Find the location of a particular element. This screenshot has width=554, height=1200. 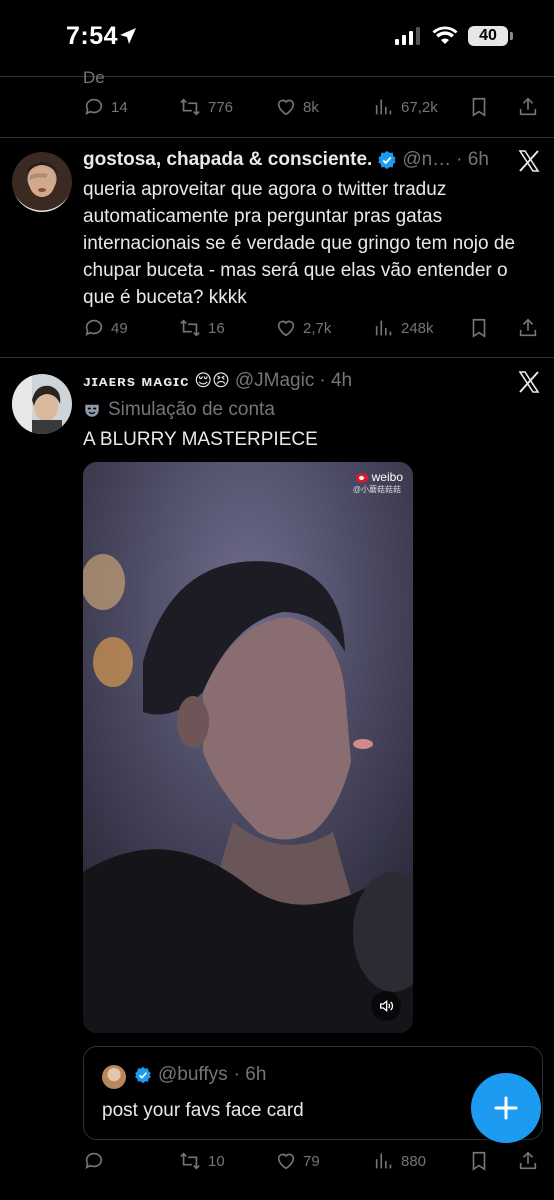

account-label-text: Simulação de conta is located at coordinates (191, 409).